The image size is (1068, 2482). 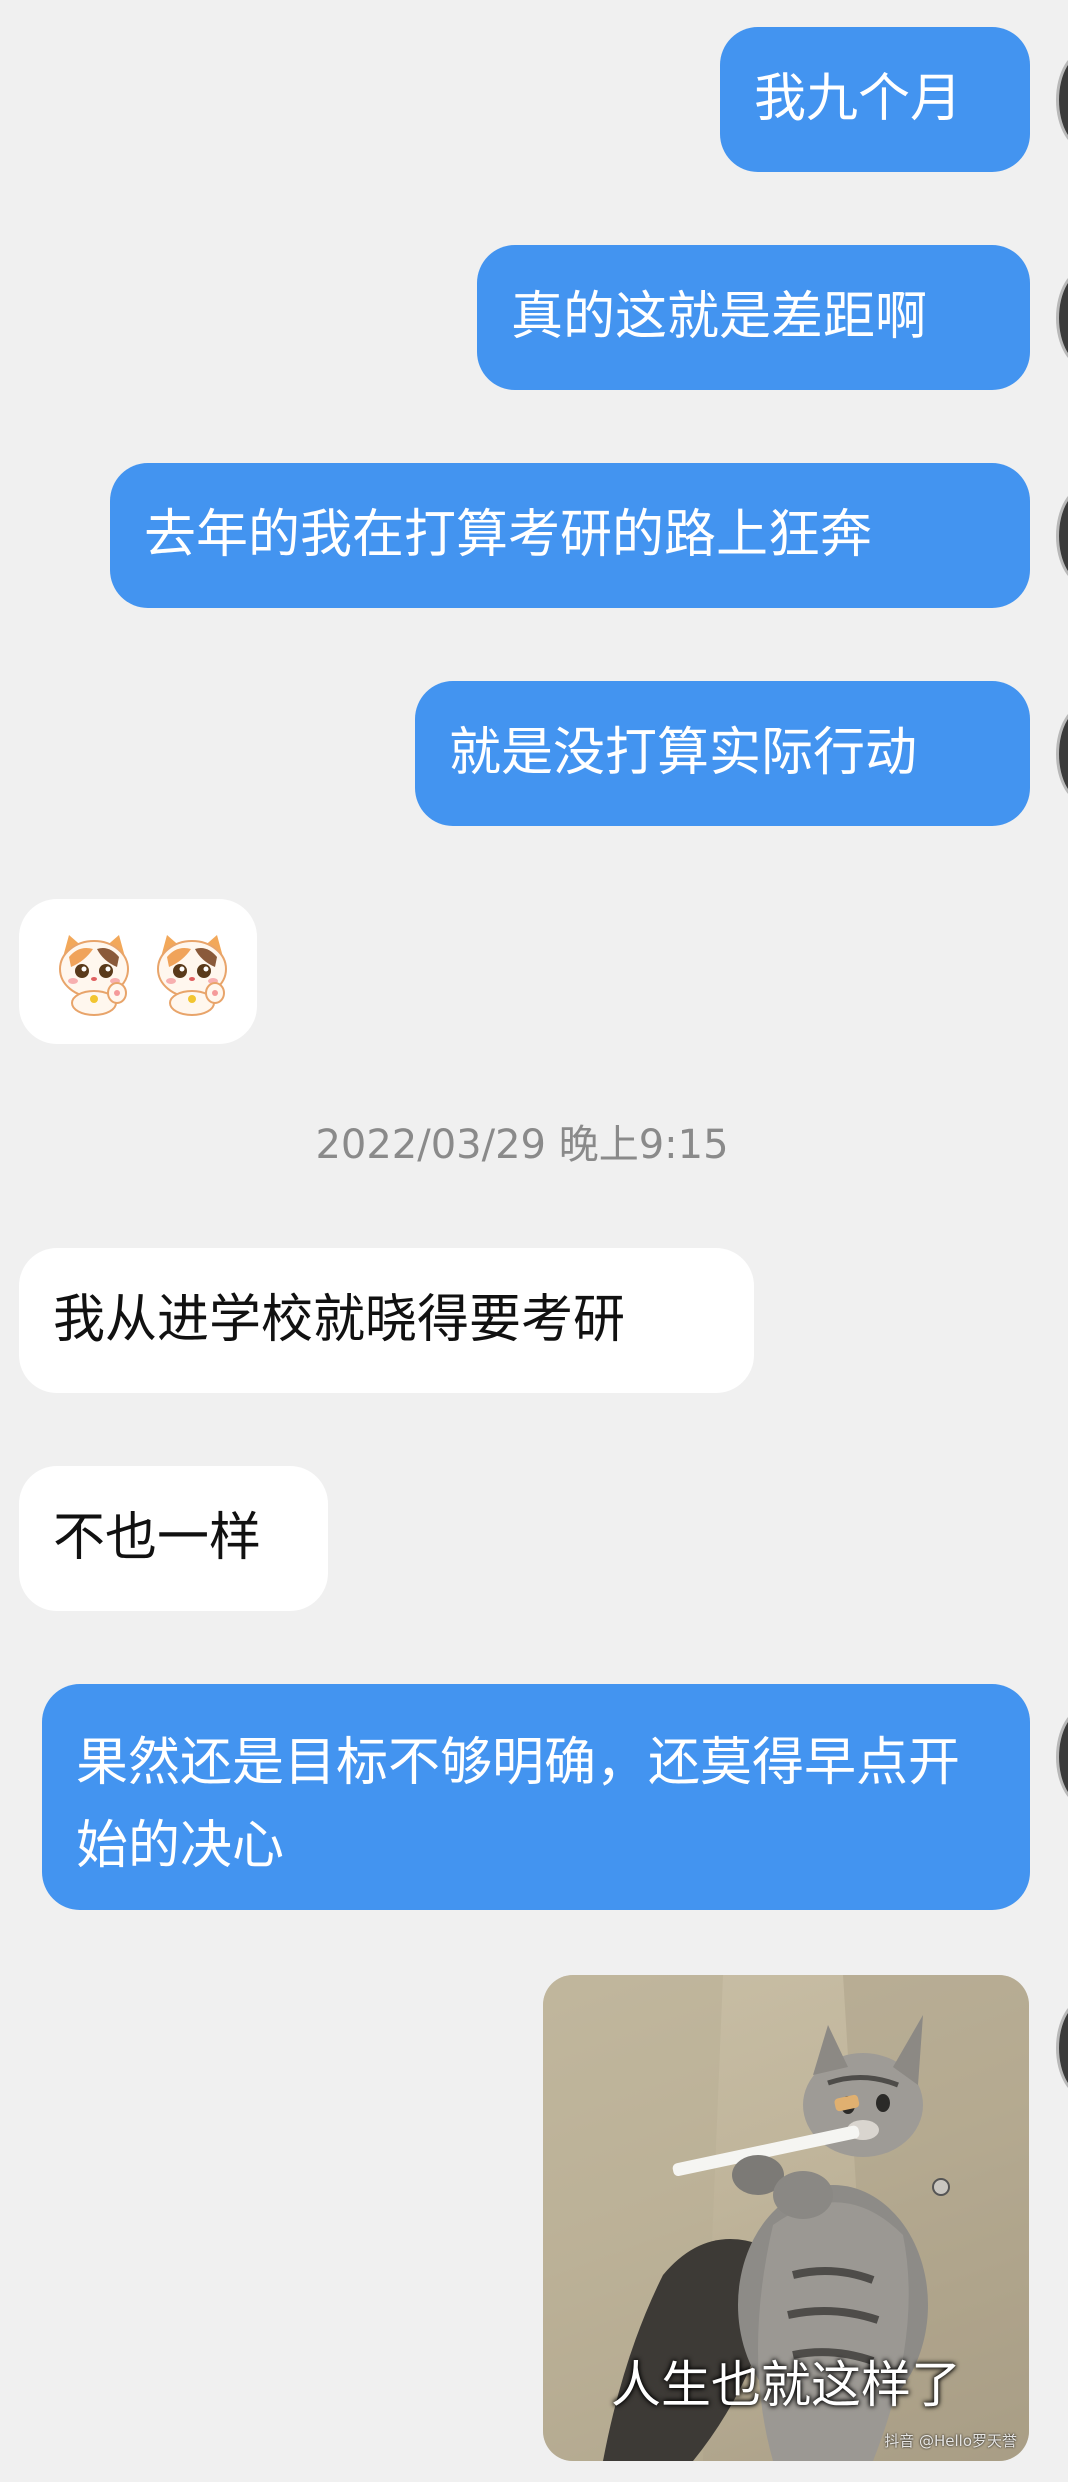 I want to click on message-bubble-incoming: 不也一样, so click(x=173, y=1538).